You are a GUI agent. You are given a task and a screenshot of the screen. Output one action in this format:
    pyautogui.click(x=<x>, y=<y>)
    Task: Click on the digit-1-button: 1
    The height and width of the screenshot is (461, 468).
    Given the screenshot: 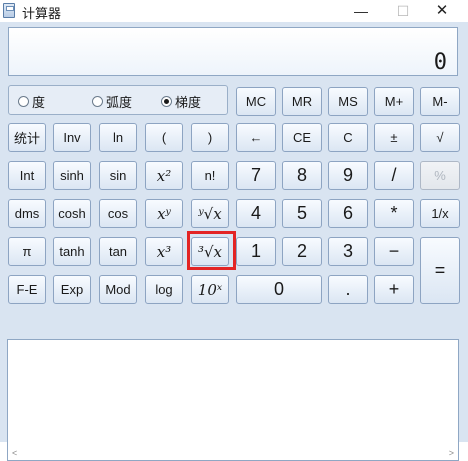 What is the action you would take?
    pyautogui.click(x=256, y=251)
    